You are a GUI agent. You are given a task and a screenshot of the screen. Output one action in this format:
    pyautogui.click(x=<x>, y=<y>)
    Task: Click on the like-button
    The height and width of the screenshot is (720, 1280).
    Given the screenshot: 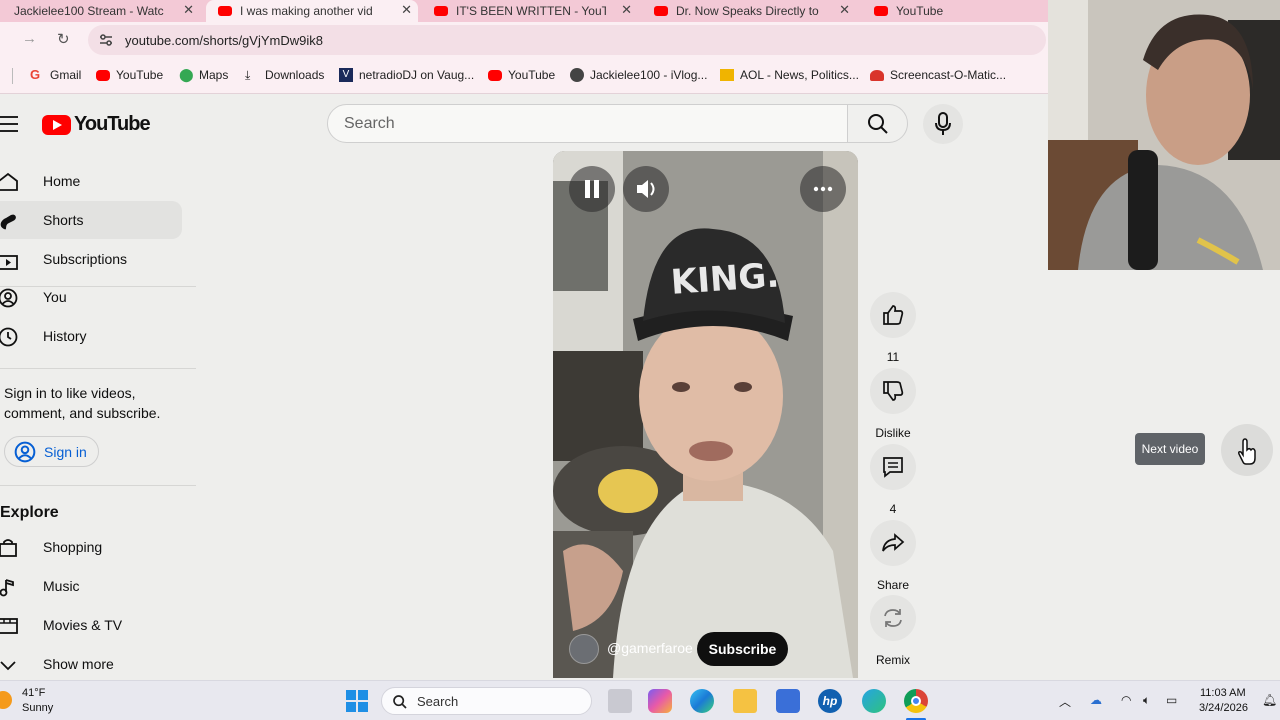 What is the action you would take?
    pyautogui.click(x=893, y=315)
    